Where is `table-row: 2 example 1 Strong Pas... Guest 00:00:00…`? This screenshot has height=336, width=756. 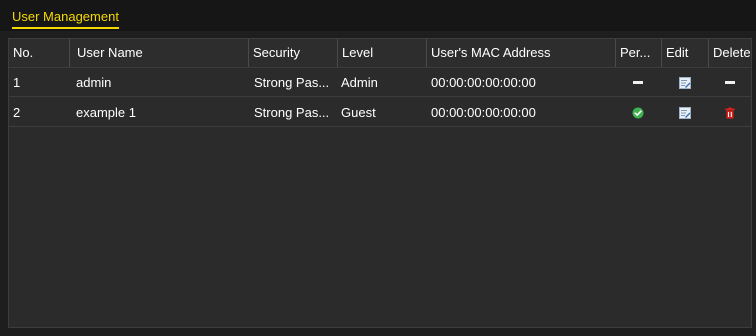
table-row: 2 example 1 Strong Pas... Guest 00:00:00… is located at coordinates (380, 112).